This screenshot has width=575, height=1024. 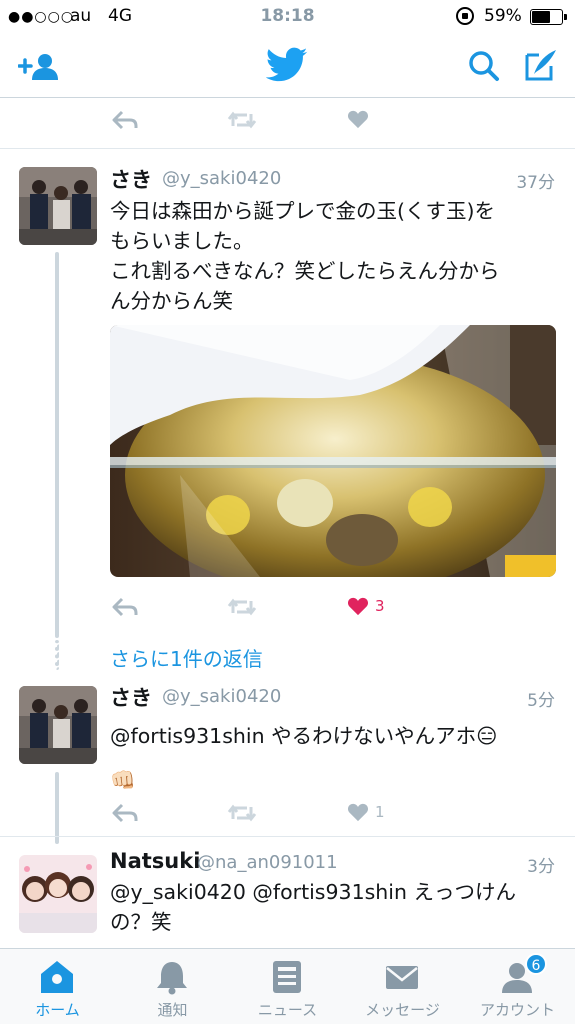 I want to click on tweet-text-line: もらいました。, so click(x=182, y=241).